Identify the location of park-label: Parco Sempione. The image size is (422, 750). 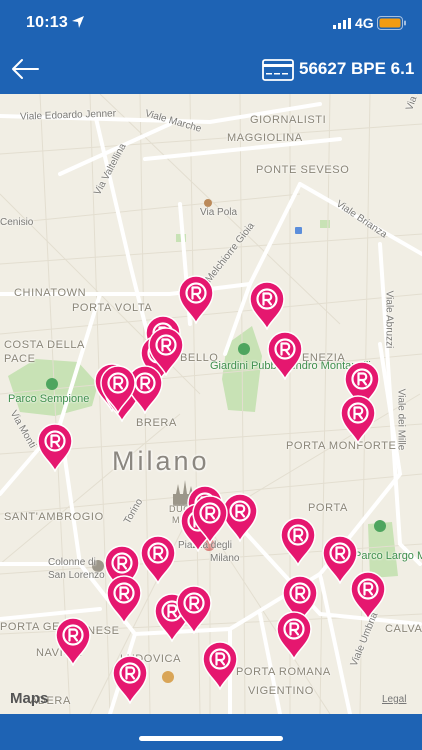
(49, 399).